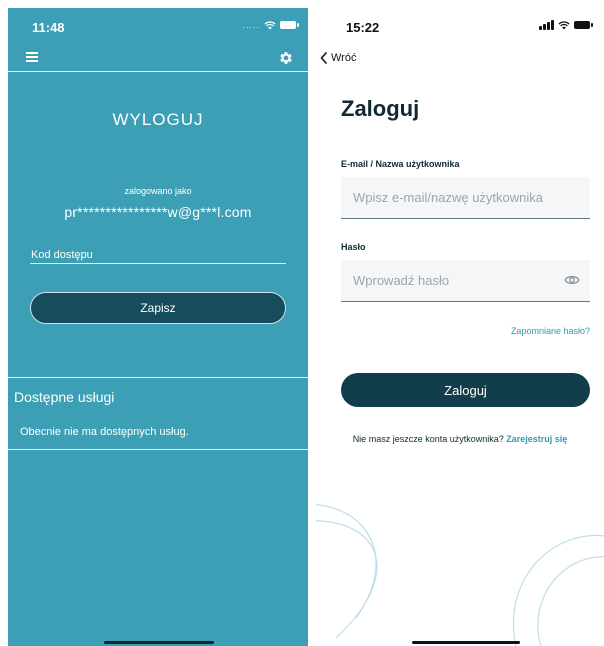 This screenshot has height=646, width=604. I want to click on password-input, so click(465, 280).